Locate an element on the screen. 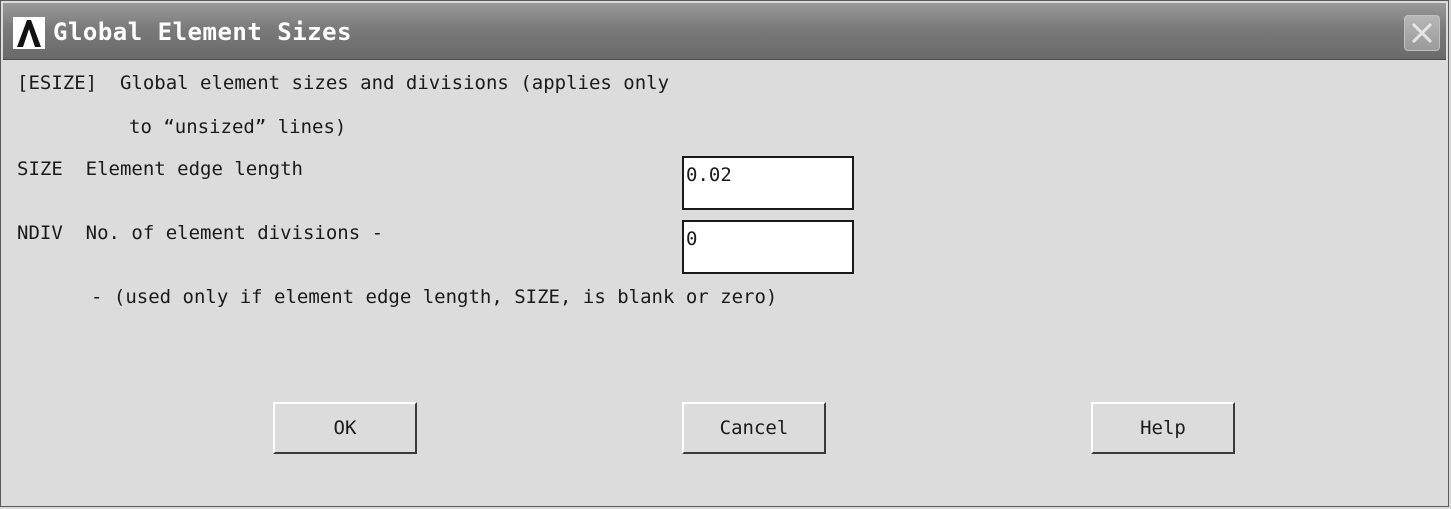 The height and width of the screenshot is (509, 1451). ansys-logo-icon is located at coordinates (29, 33).